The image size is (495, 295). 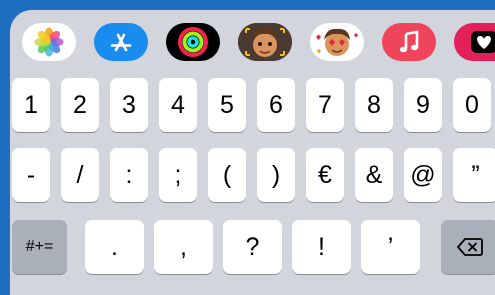 I want to click on key-label: ;, so click(x=178, y=174).